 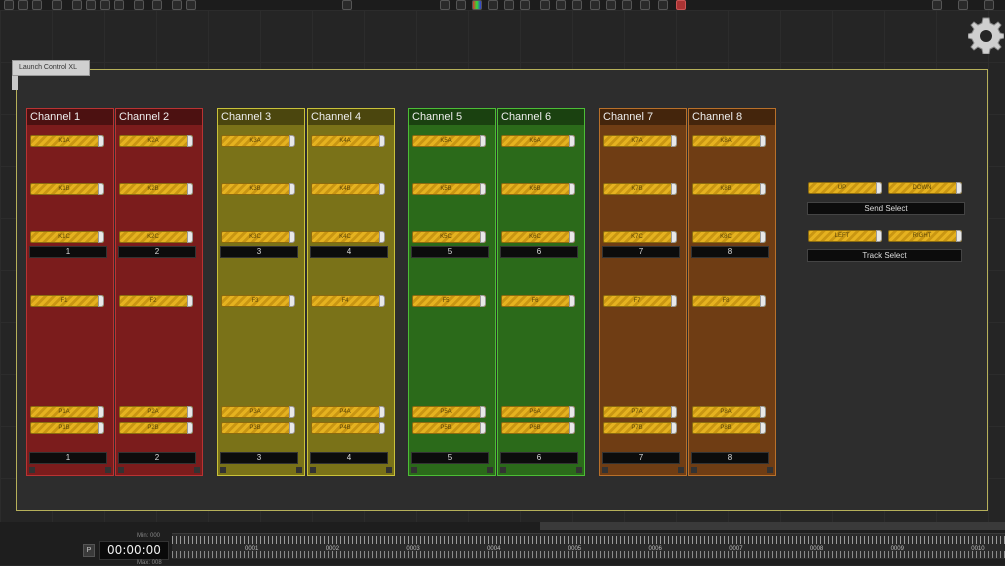 I want to click on layers-icon, so click(x=461, y=5).